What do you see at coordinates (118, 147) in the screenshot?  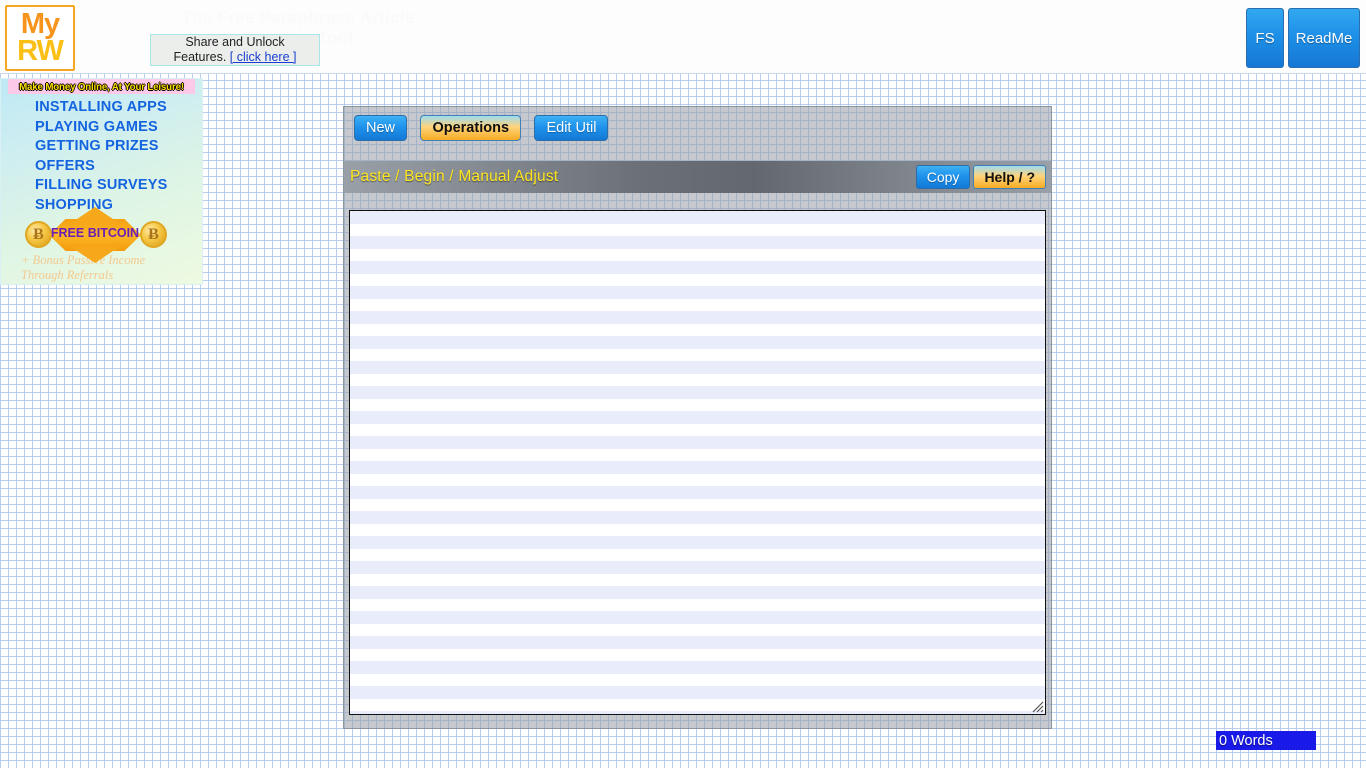 I see `promo-item-getting-prizes: GETTING PRIZES` at bounding box center [118, 147].